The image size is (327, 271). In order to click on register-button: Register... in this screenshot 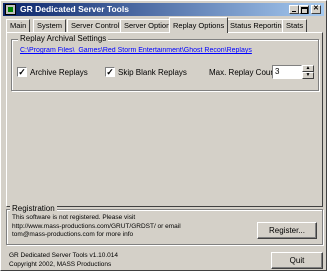, I will do `click(287, 230)`.